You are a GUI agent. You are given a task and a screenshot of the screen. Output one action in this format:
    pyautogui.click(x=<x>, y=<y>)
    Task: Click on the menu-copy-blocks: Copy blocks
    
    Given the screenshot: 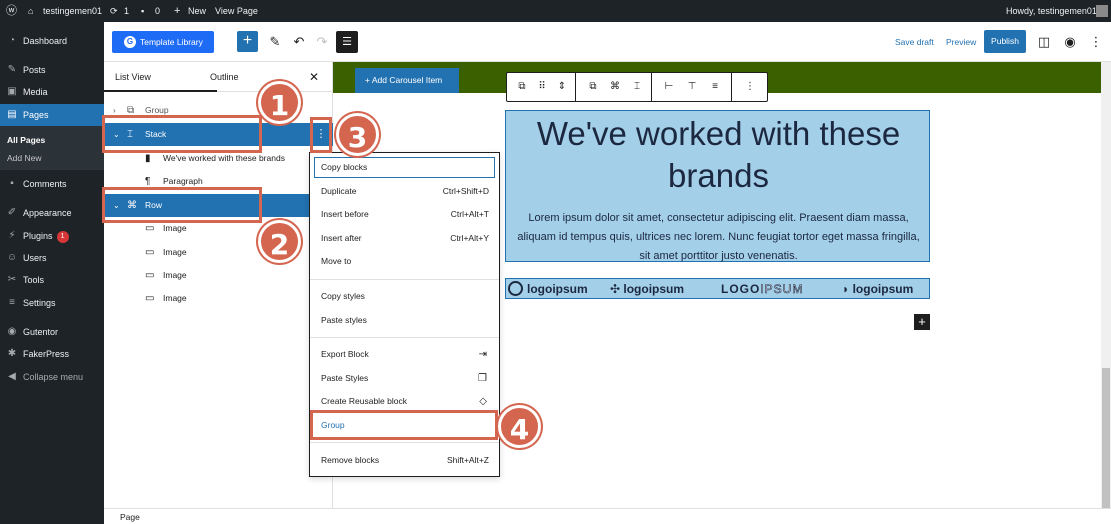 What is the action you would take?
    pyautogui.click(x=404, y=167)
    